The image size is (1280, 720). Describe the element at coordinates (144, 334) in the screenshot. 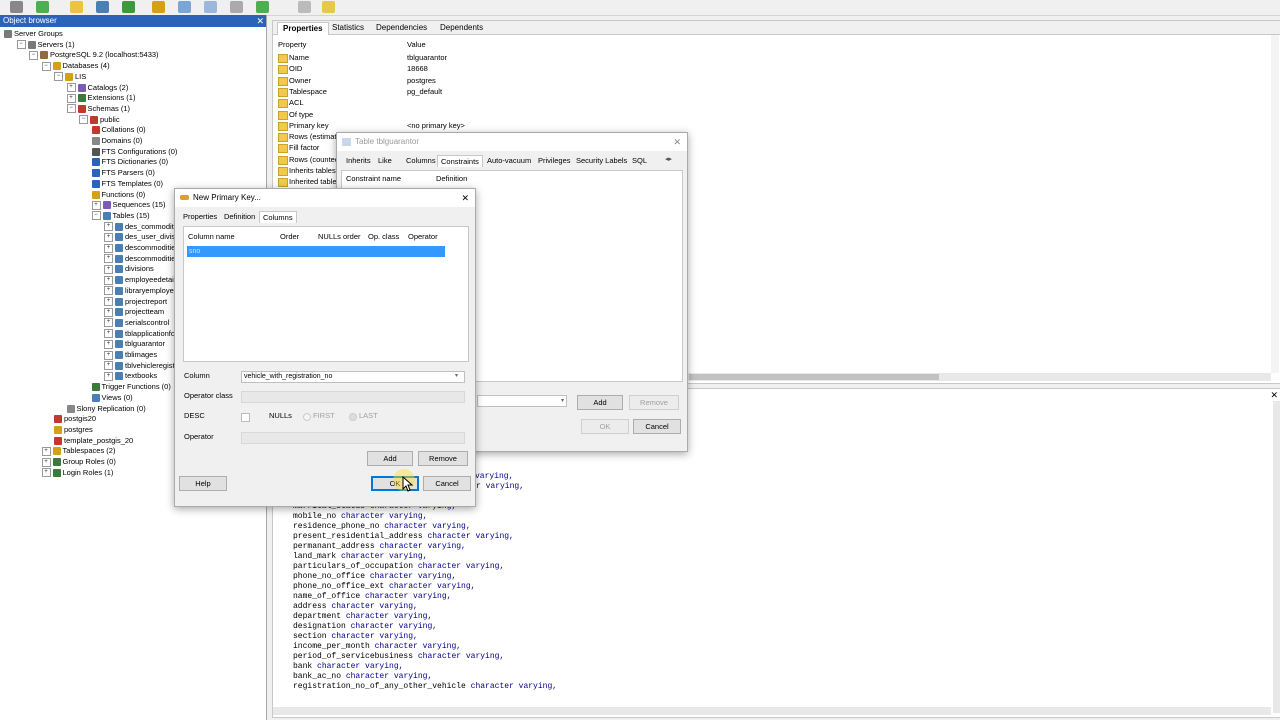

I see `tree-node: + tblapplicationform` at that location.